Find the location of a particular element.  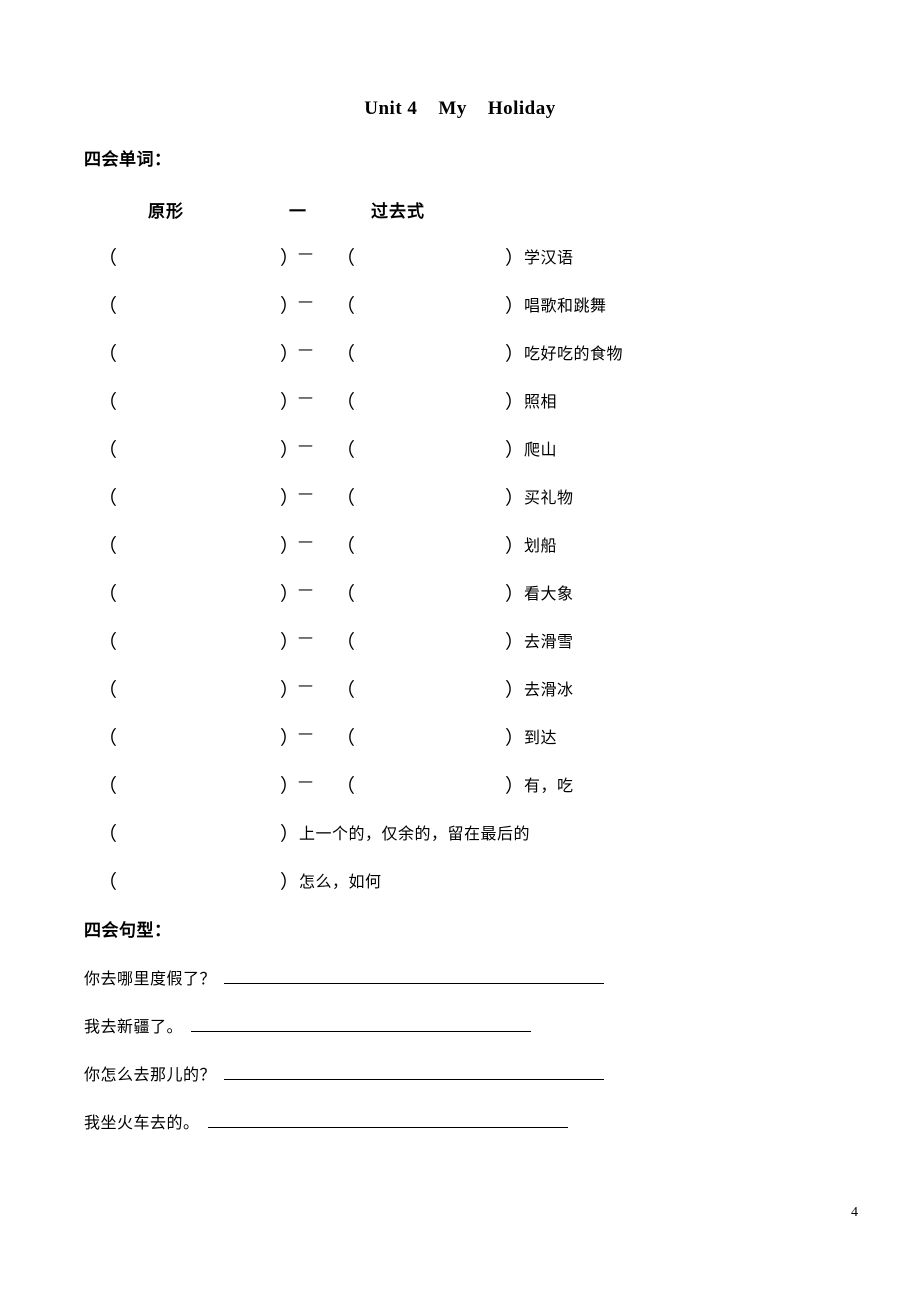

word-meaning: 照相 is located at coordinates (541, 401).